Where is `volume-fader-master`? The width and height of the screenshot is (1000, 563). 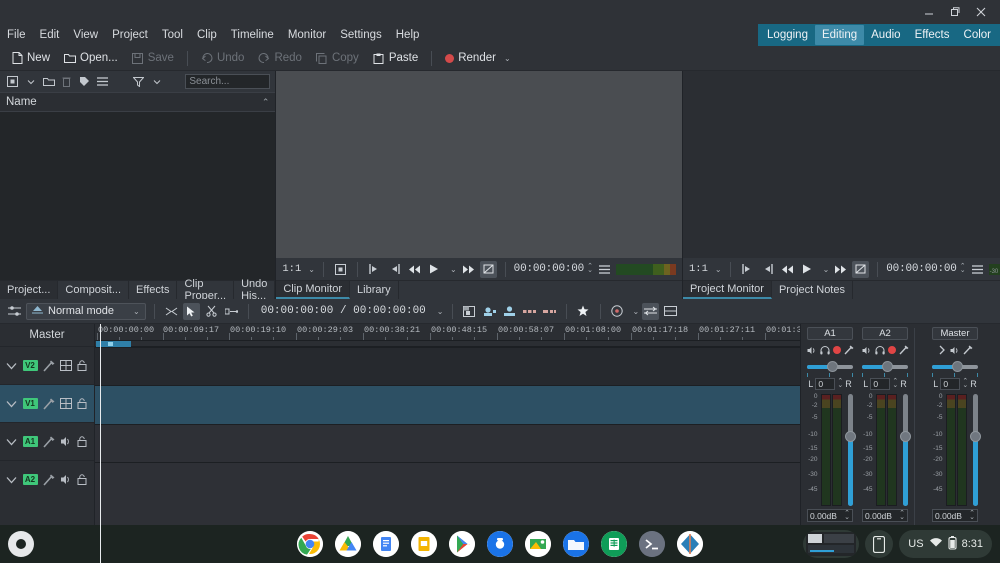
volume-fader-master is located at coordinates (975, 450).